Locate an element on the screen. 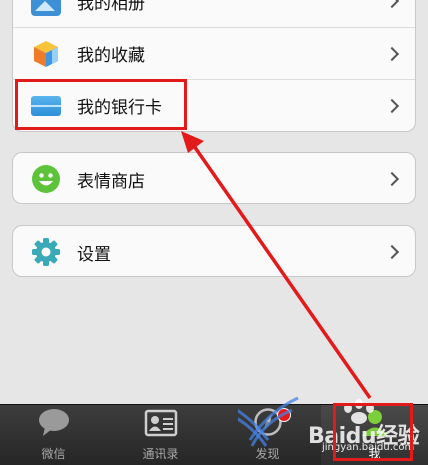  tab-label: 通讯录 is located at coordinates (160, 454).